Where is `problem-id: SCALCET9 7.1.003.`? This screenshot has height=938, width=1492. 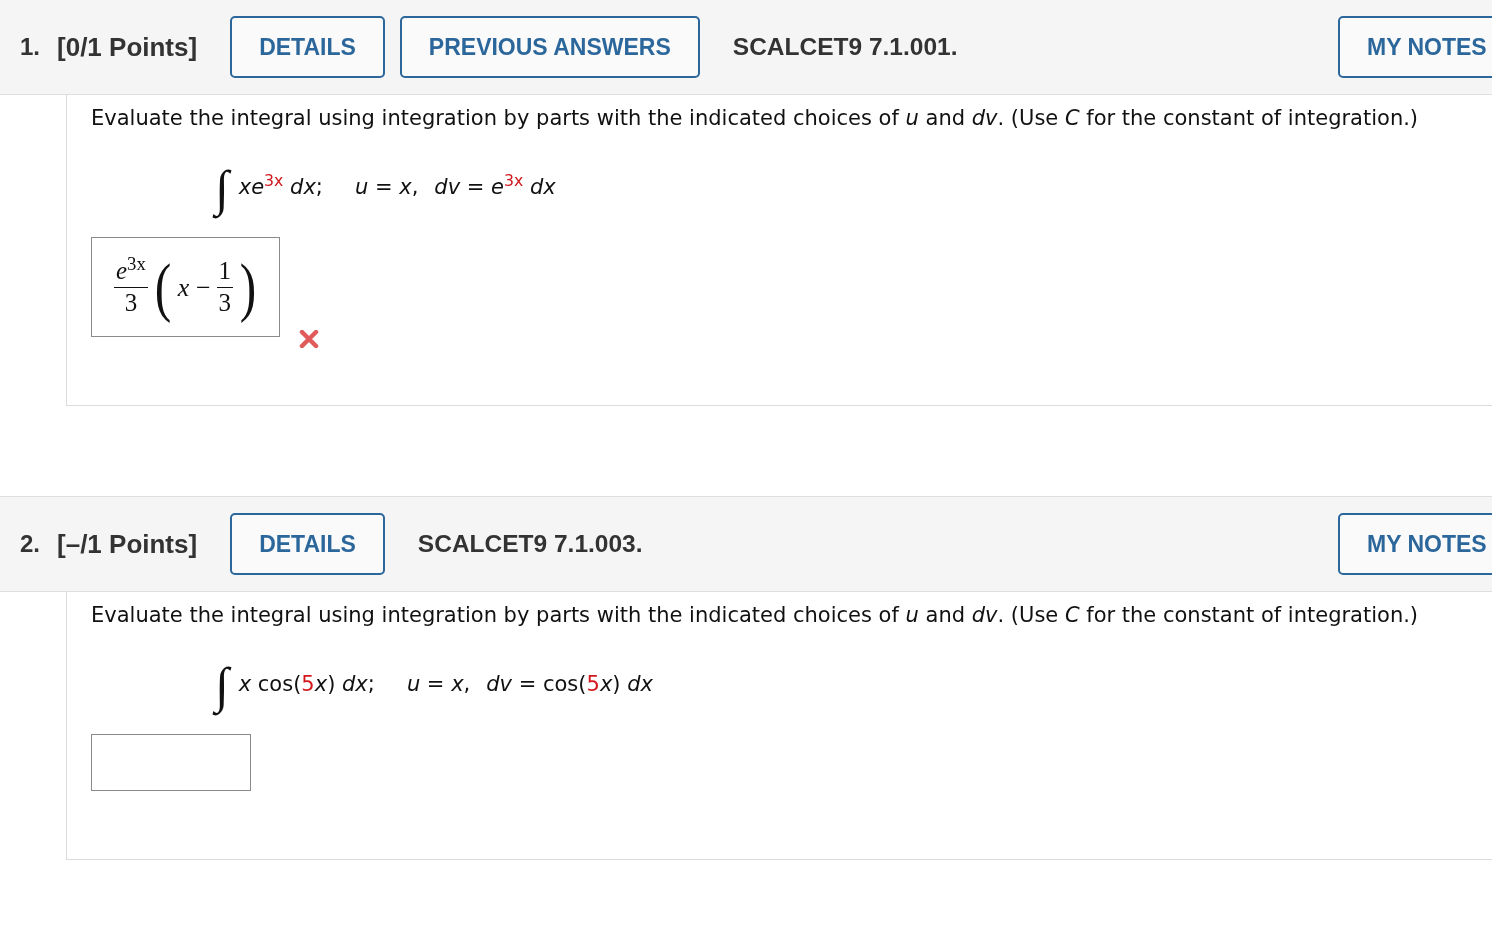
problem-id: SCALCET9 7.1.003. is located at coordinates (530, 543).